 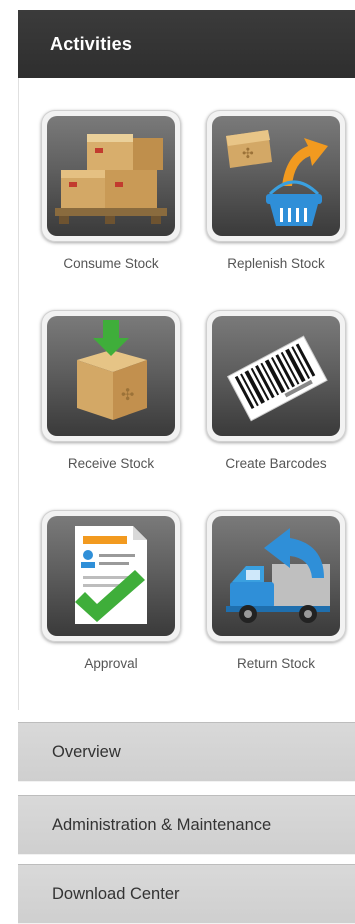 I want to click on box-to-basket-icon: ✣, so click(x=276, y=176).